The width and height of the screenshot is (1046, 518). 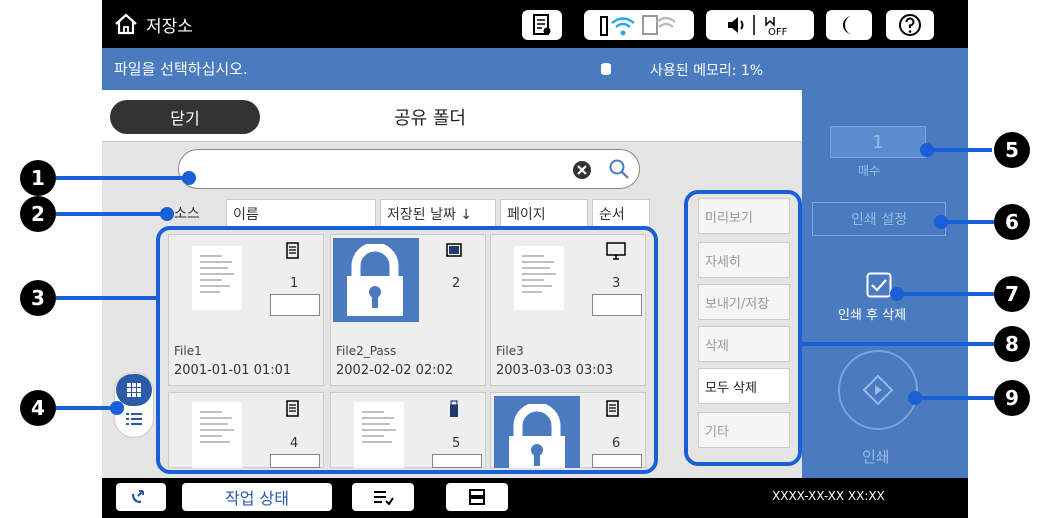 I want to click on grid-icon, so click(x=134, y=390).